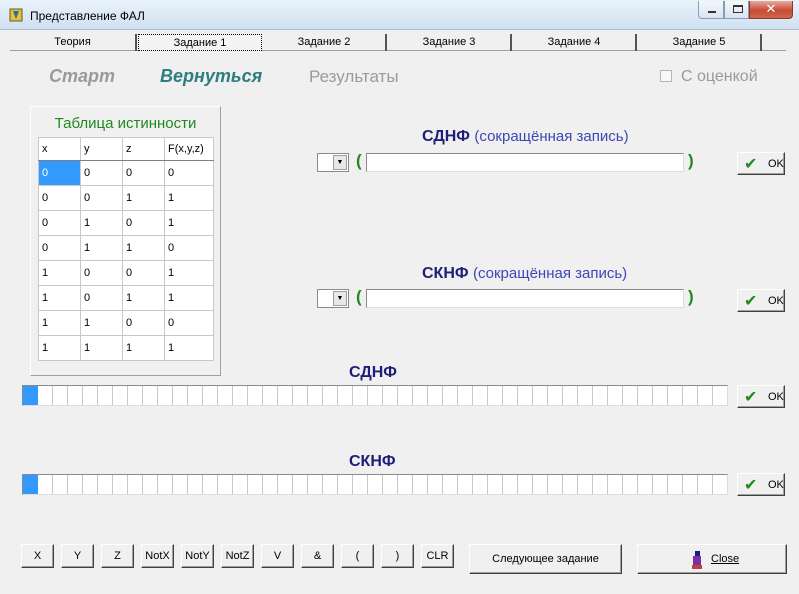 This screenshot has height=594, width=799. I want to click on key-x-button: X, so click(37, 556).